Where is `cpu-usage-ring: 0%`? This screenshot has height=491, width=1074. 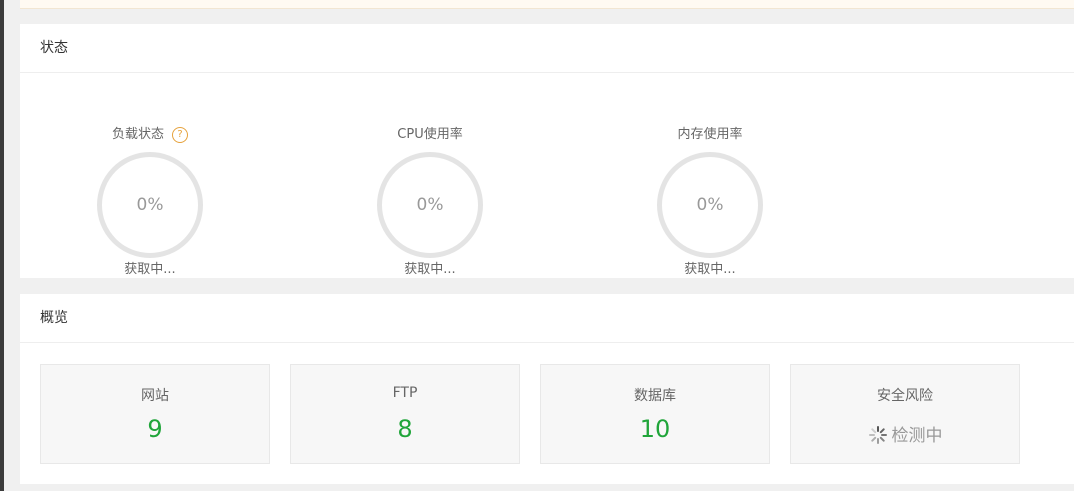 cpu-usage-ring: 0% is located at coordinates (430, 205).